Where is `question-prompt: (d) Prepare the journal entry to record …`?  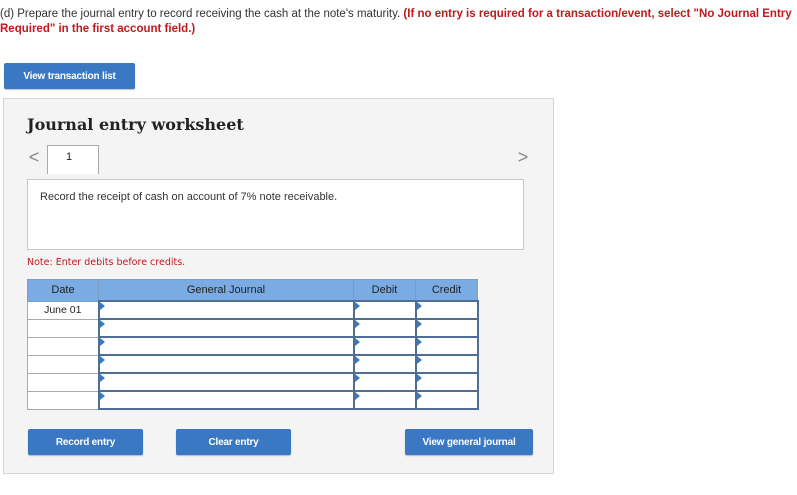 question-prompt: (d) Prepare the journal entry to record … is located at coordinates (397, 22).